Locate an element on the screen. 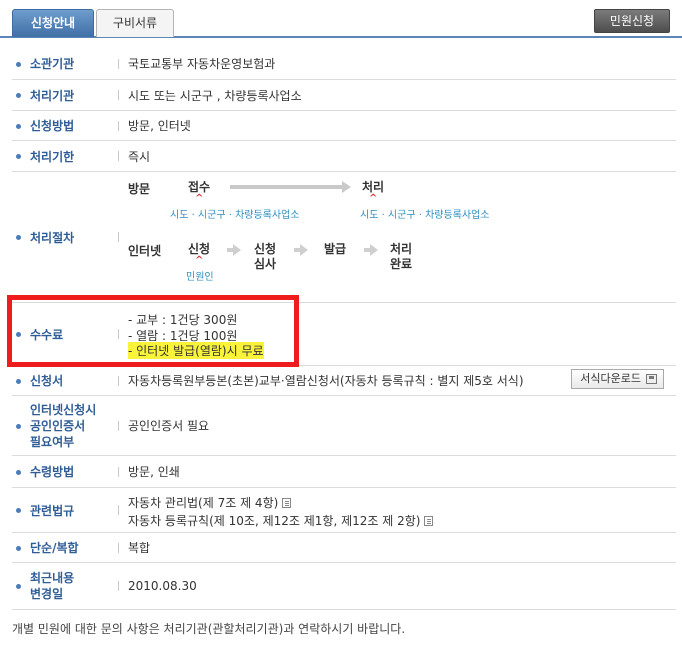 The width and height of the screenshot is (682, 658). internet-step-complete: 처리 완료 is located at coordinates (401, 257).